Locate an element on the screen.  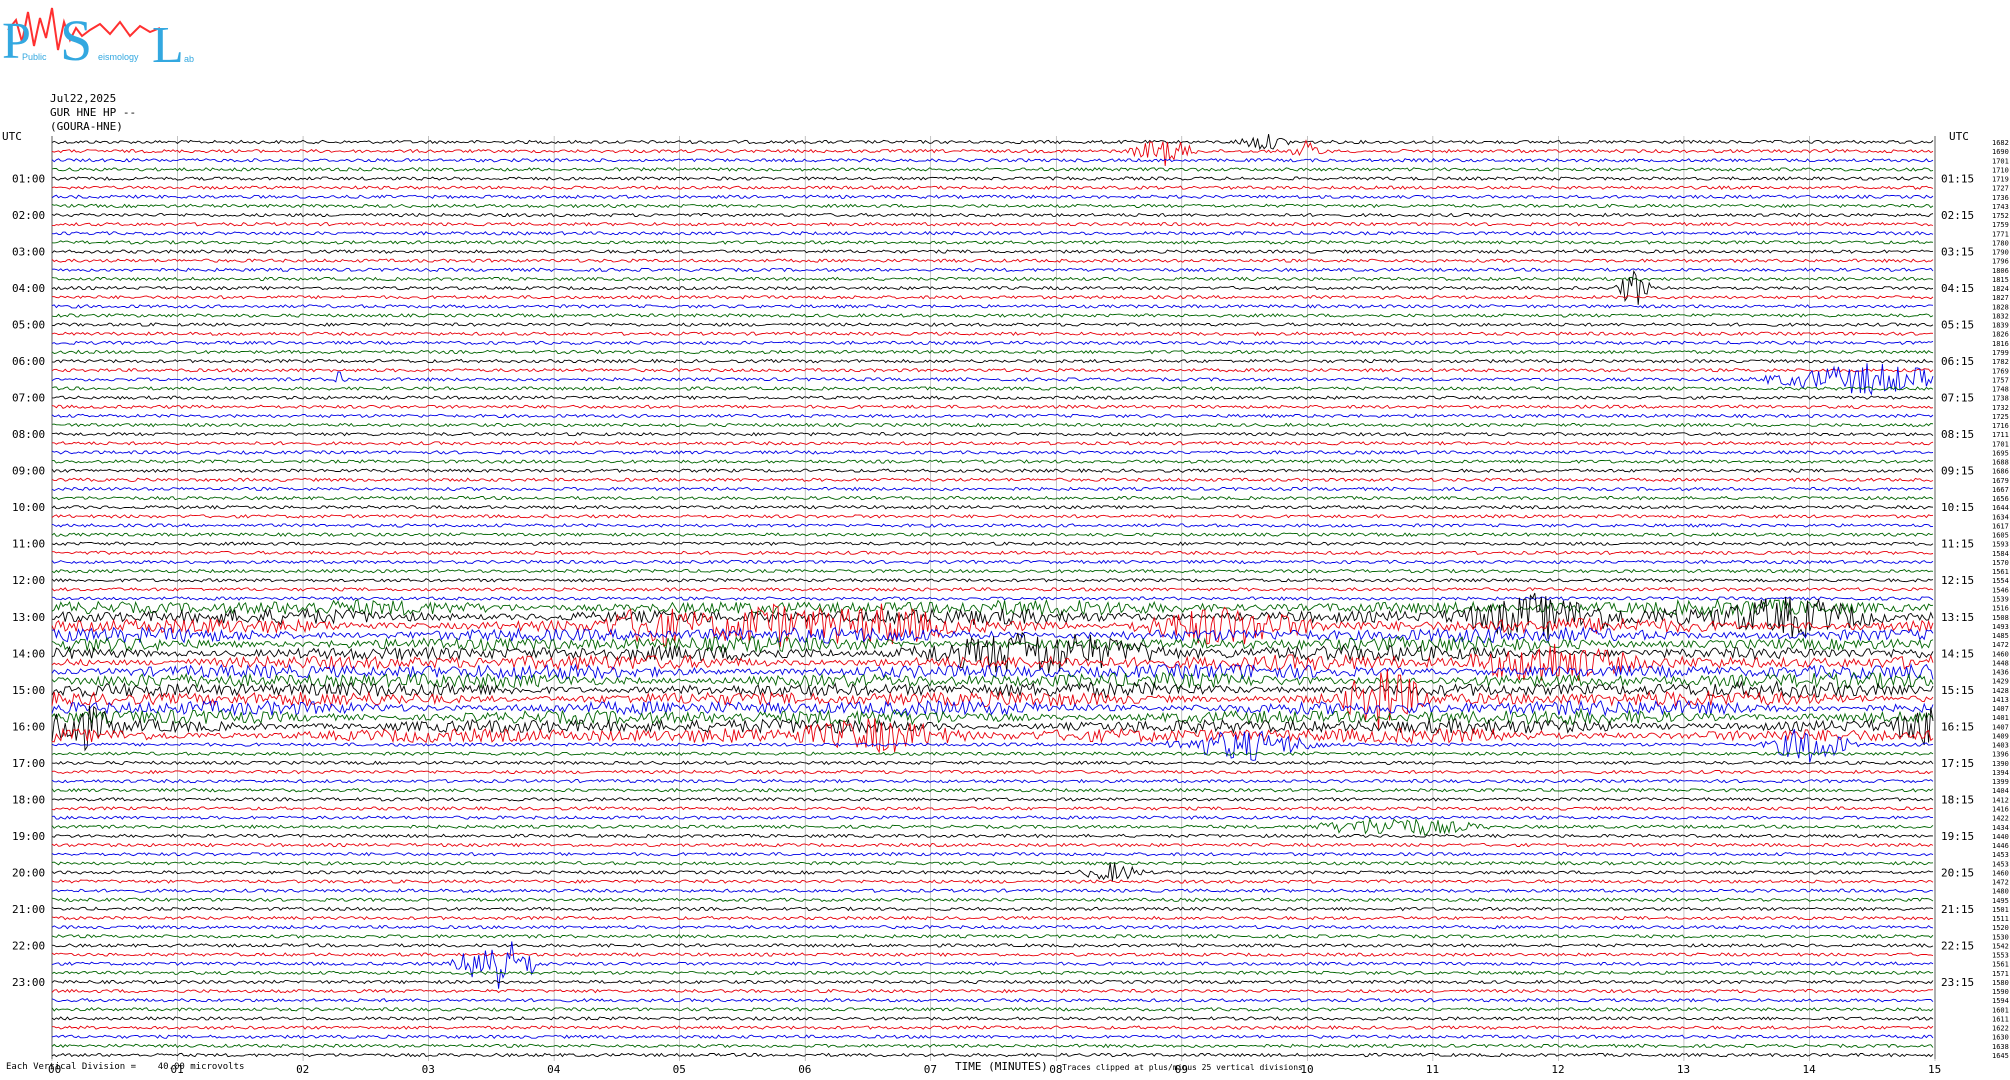
right-row-value: 1769 is located at coordinates (2000, 371).